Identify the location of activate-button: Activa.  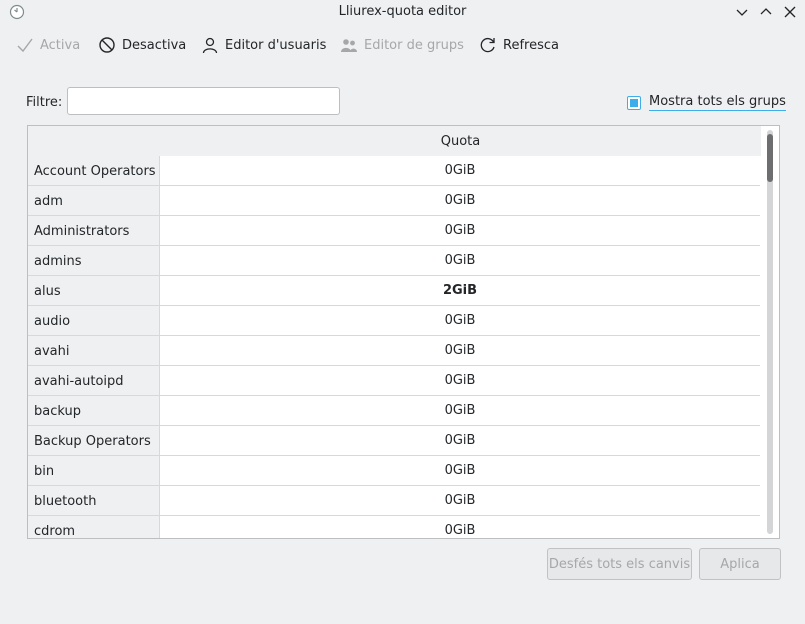
(48, 45).